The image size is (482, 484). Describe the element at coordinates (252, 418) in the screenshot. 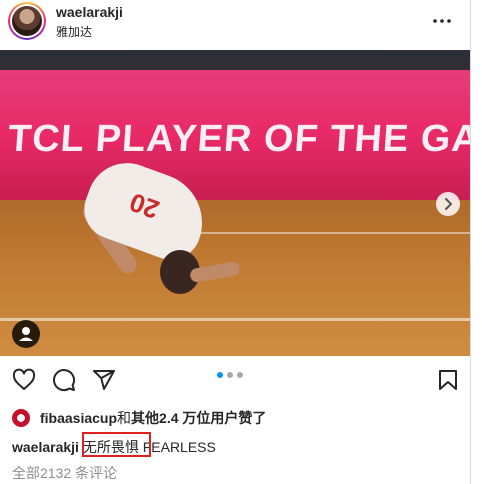

I see `likes-suffix: 赞了` at that location.